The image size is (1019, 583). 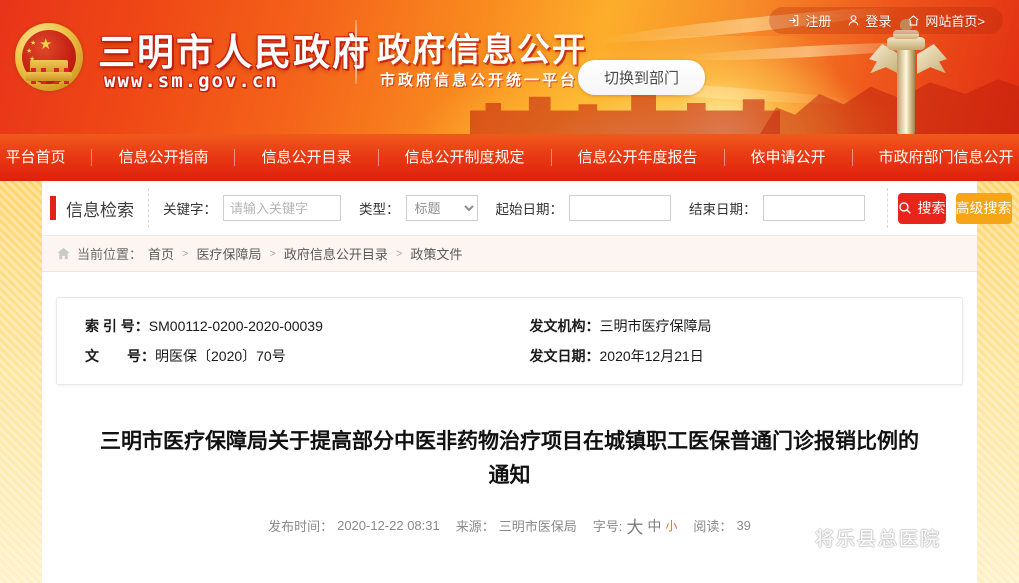 I want to click on type-select: 标题, so click(x=441, y=208).